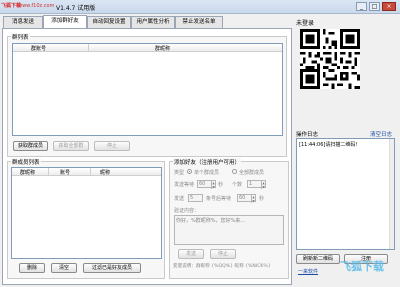 Image resolution: width=400 pixels, height=287 pixels. I want to click on wait-unit: 秒, so click(262, 199).